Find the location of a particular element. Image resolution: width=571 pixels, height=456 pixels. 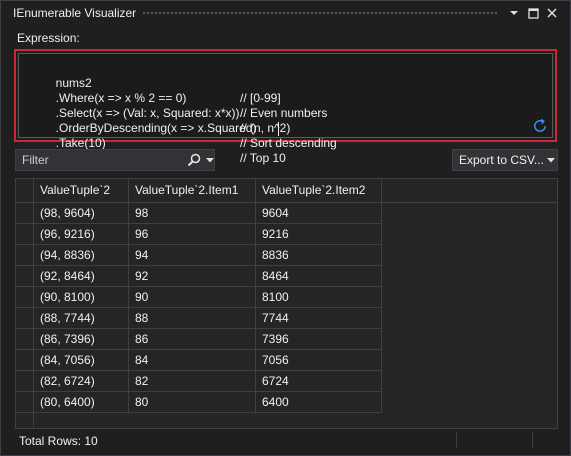

table-cell: 7396 is located at coordinates (319, 339).